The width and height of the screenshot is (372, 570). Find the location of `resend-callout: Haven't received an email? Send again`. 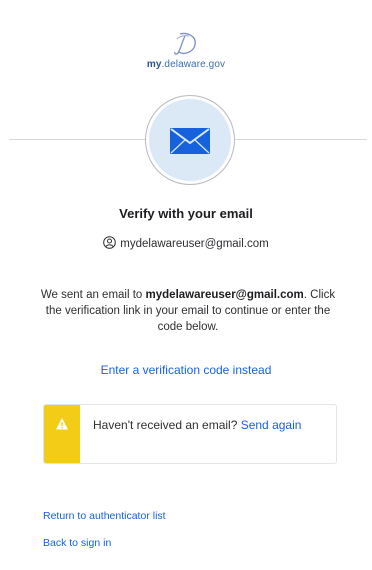

resend-callout: Haven't received an email? Send again is located at coordinates (190, 434).